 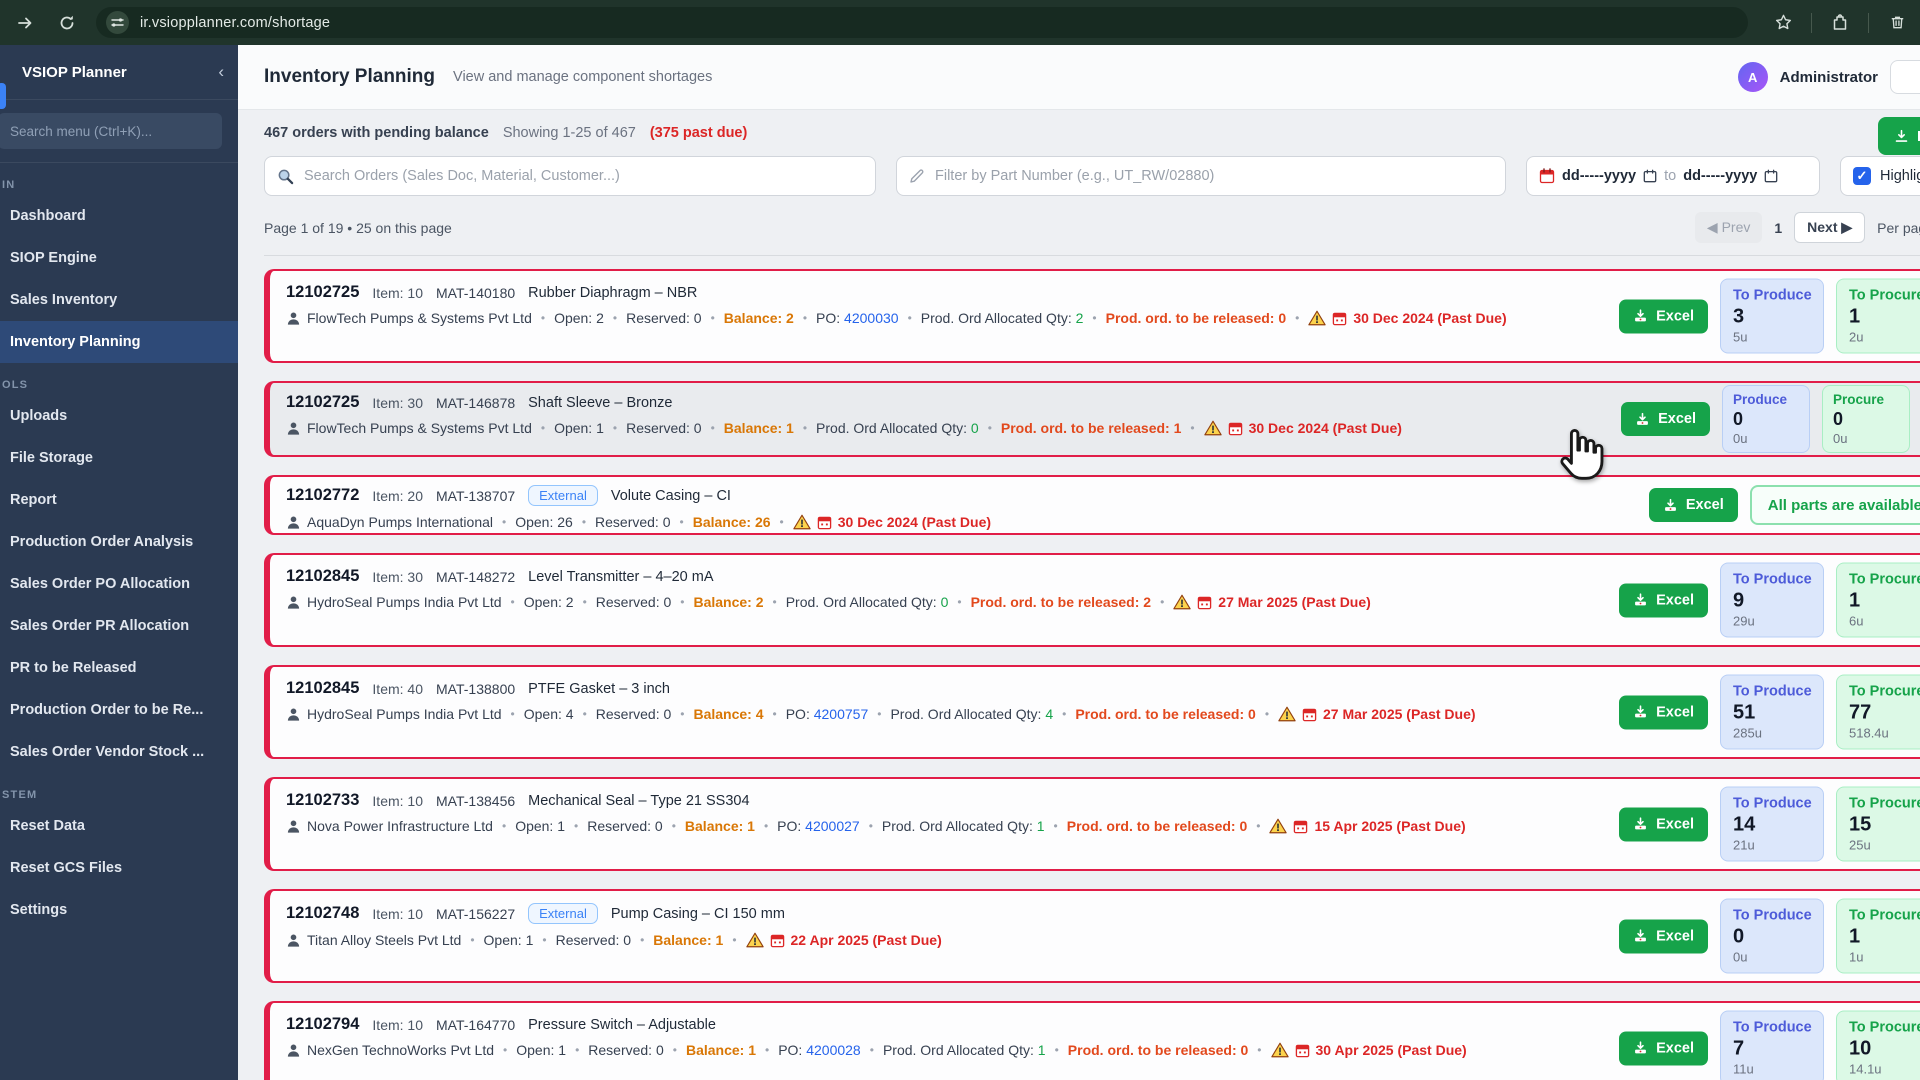 I want to click on order-actions: Excel To Produce 9 29u To Procure 1 6u, so click(x=1769, y=600).